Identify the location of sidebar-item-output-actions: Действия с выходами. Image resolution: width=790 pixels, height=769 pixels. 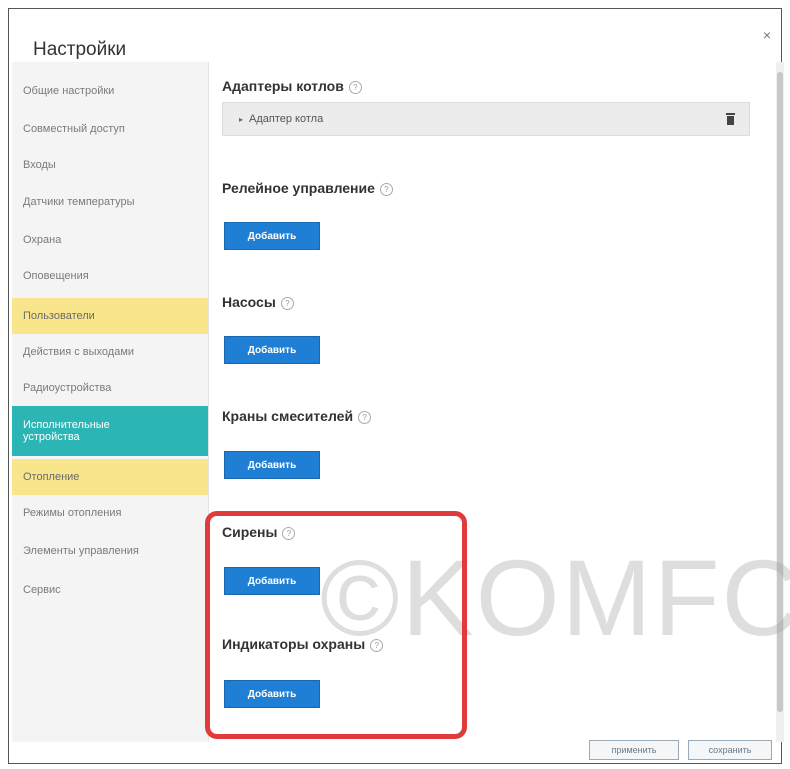
(110, 352).